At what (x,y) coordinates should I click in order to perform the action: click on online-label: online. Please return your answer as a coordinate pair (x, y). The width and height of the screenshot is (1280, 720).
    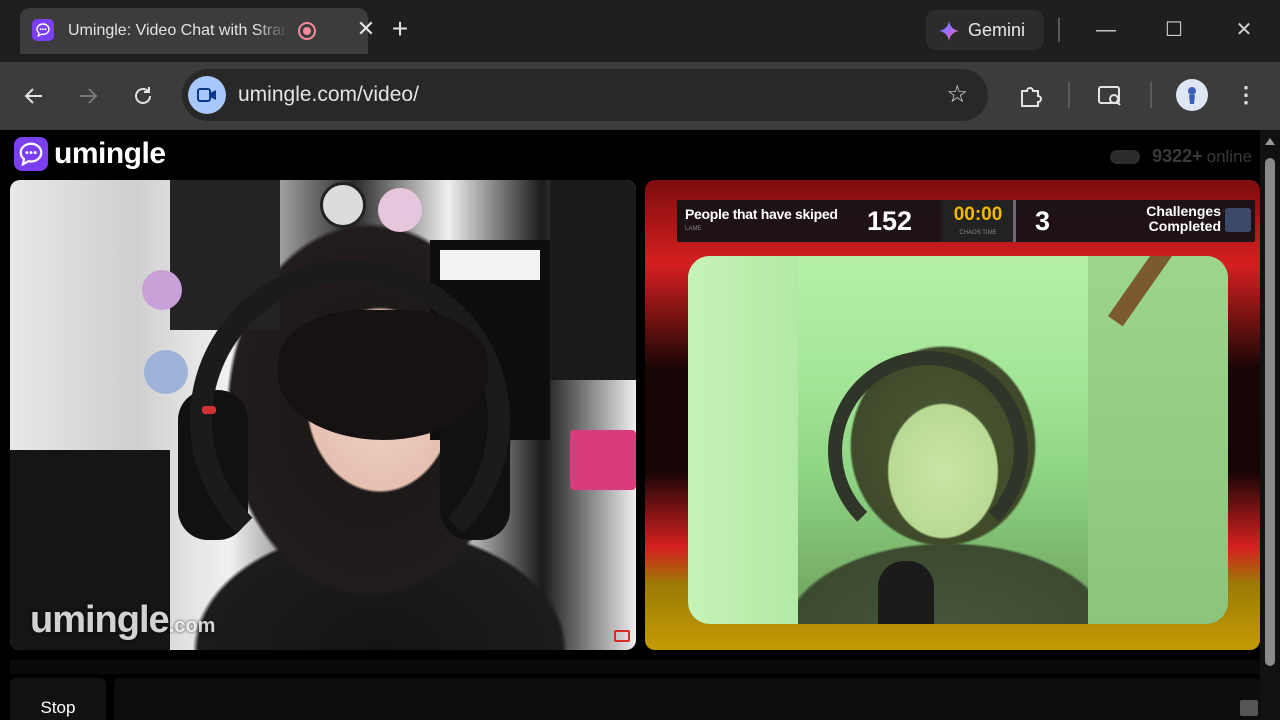
    Looking at the image, I should click on (1229, 156).